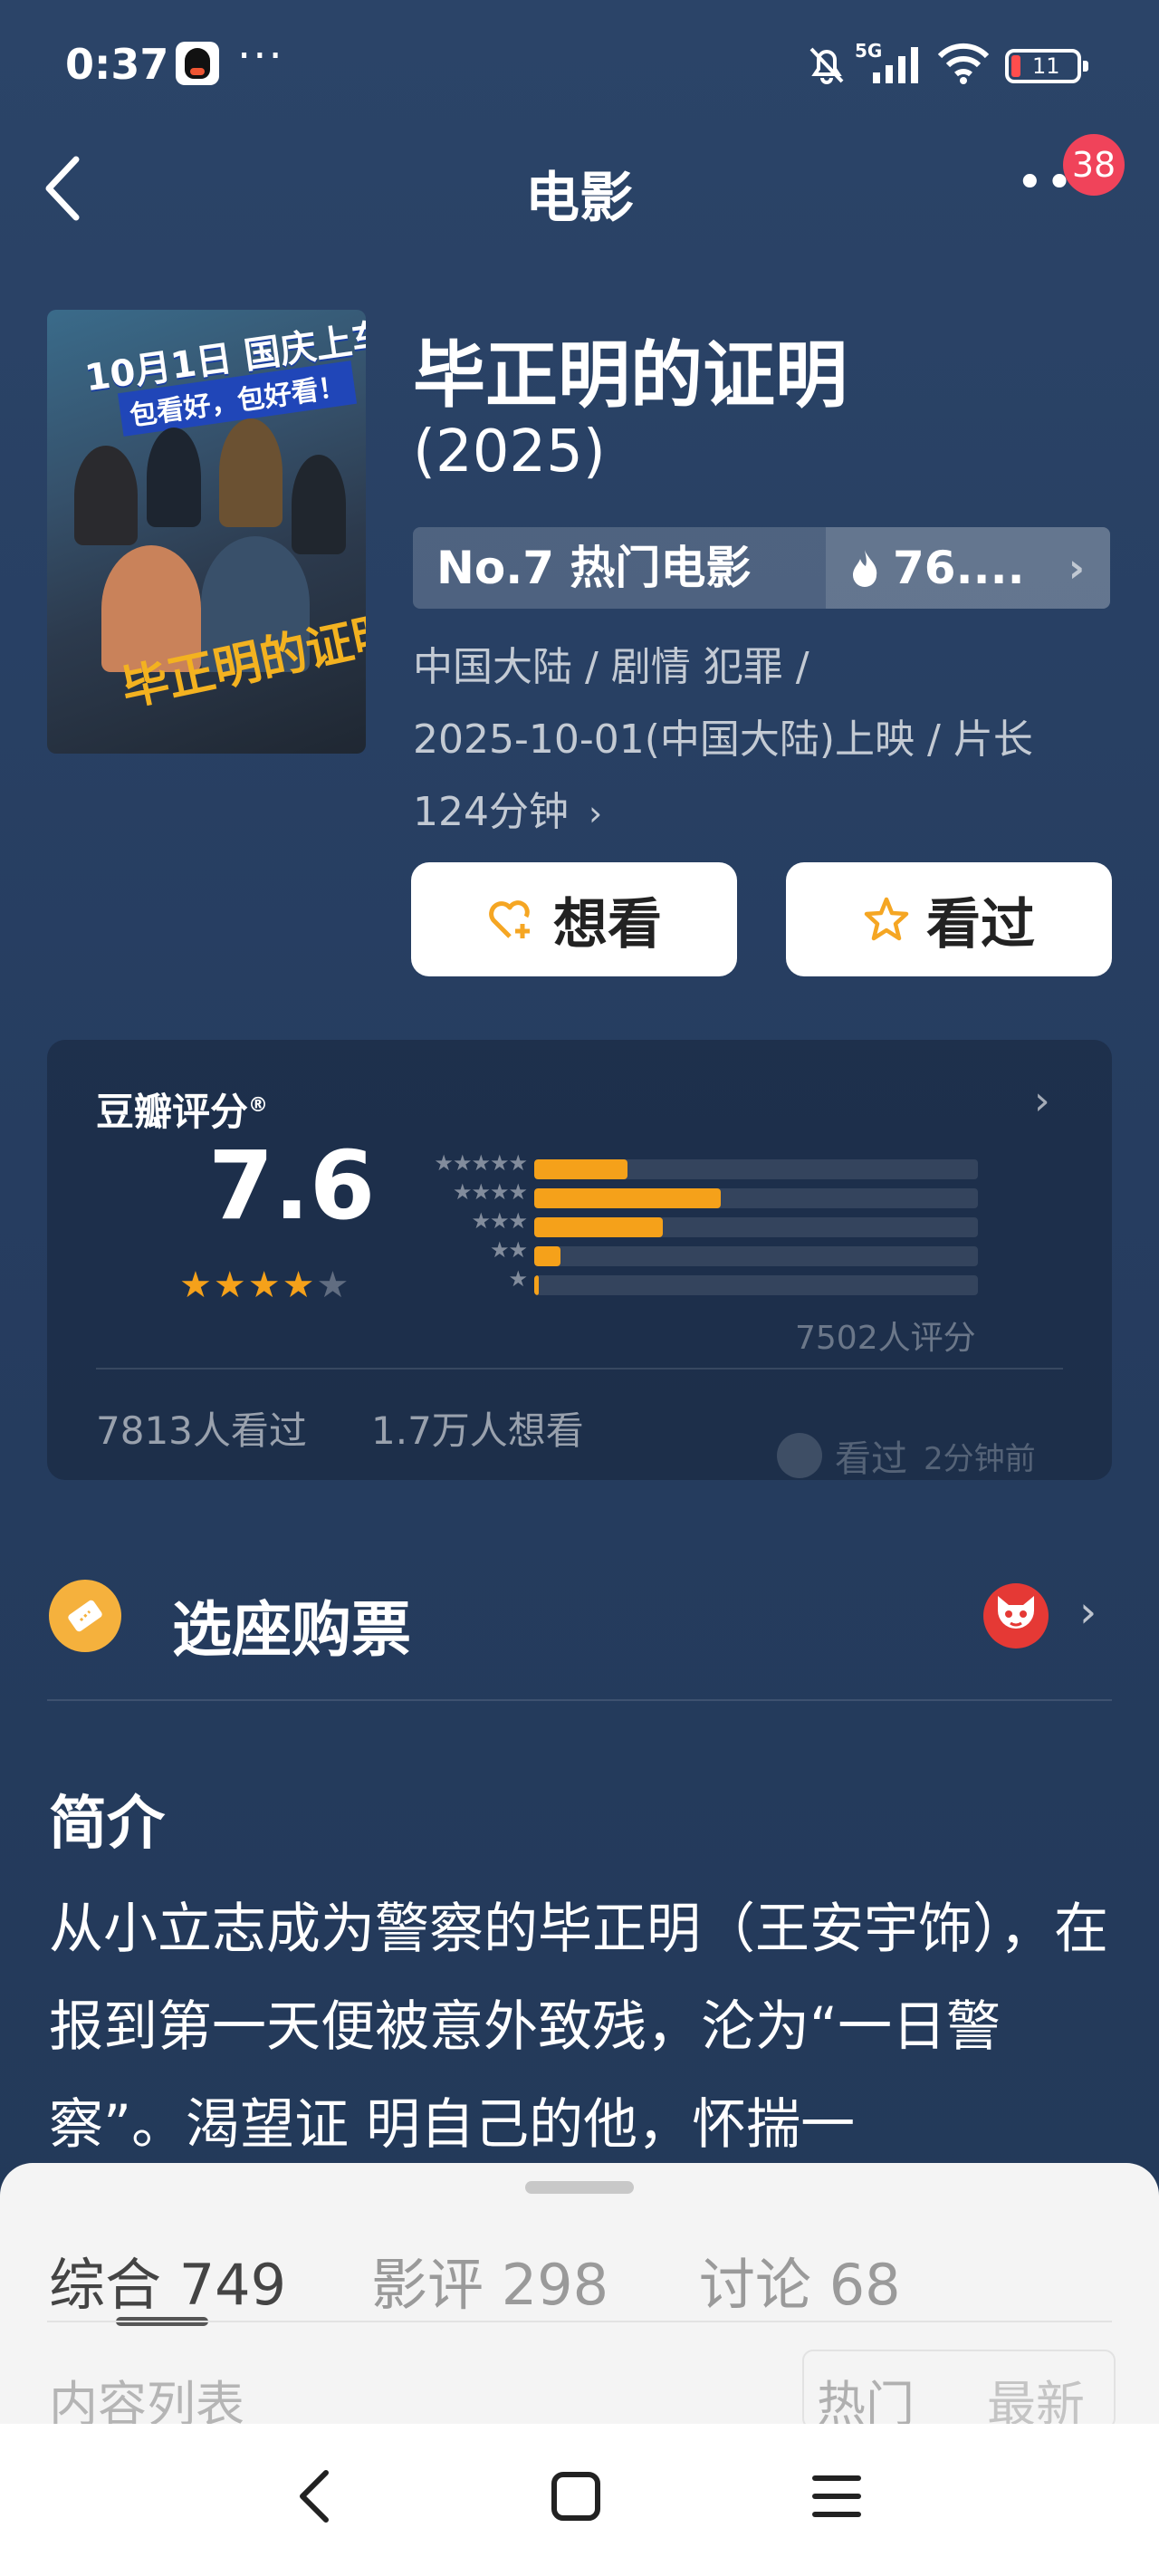  I want to click on content-bottom-sheet: 综合 749 影评 298 讨论 68 内容列表 热门 最新, so click(579, 2298).